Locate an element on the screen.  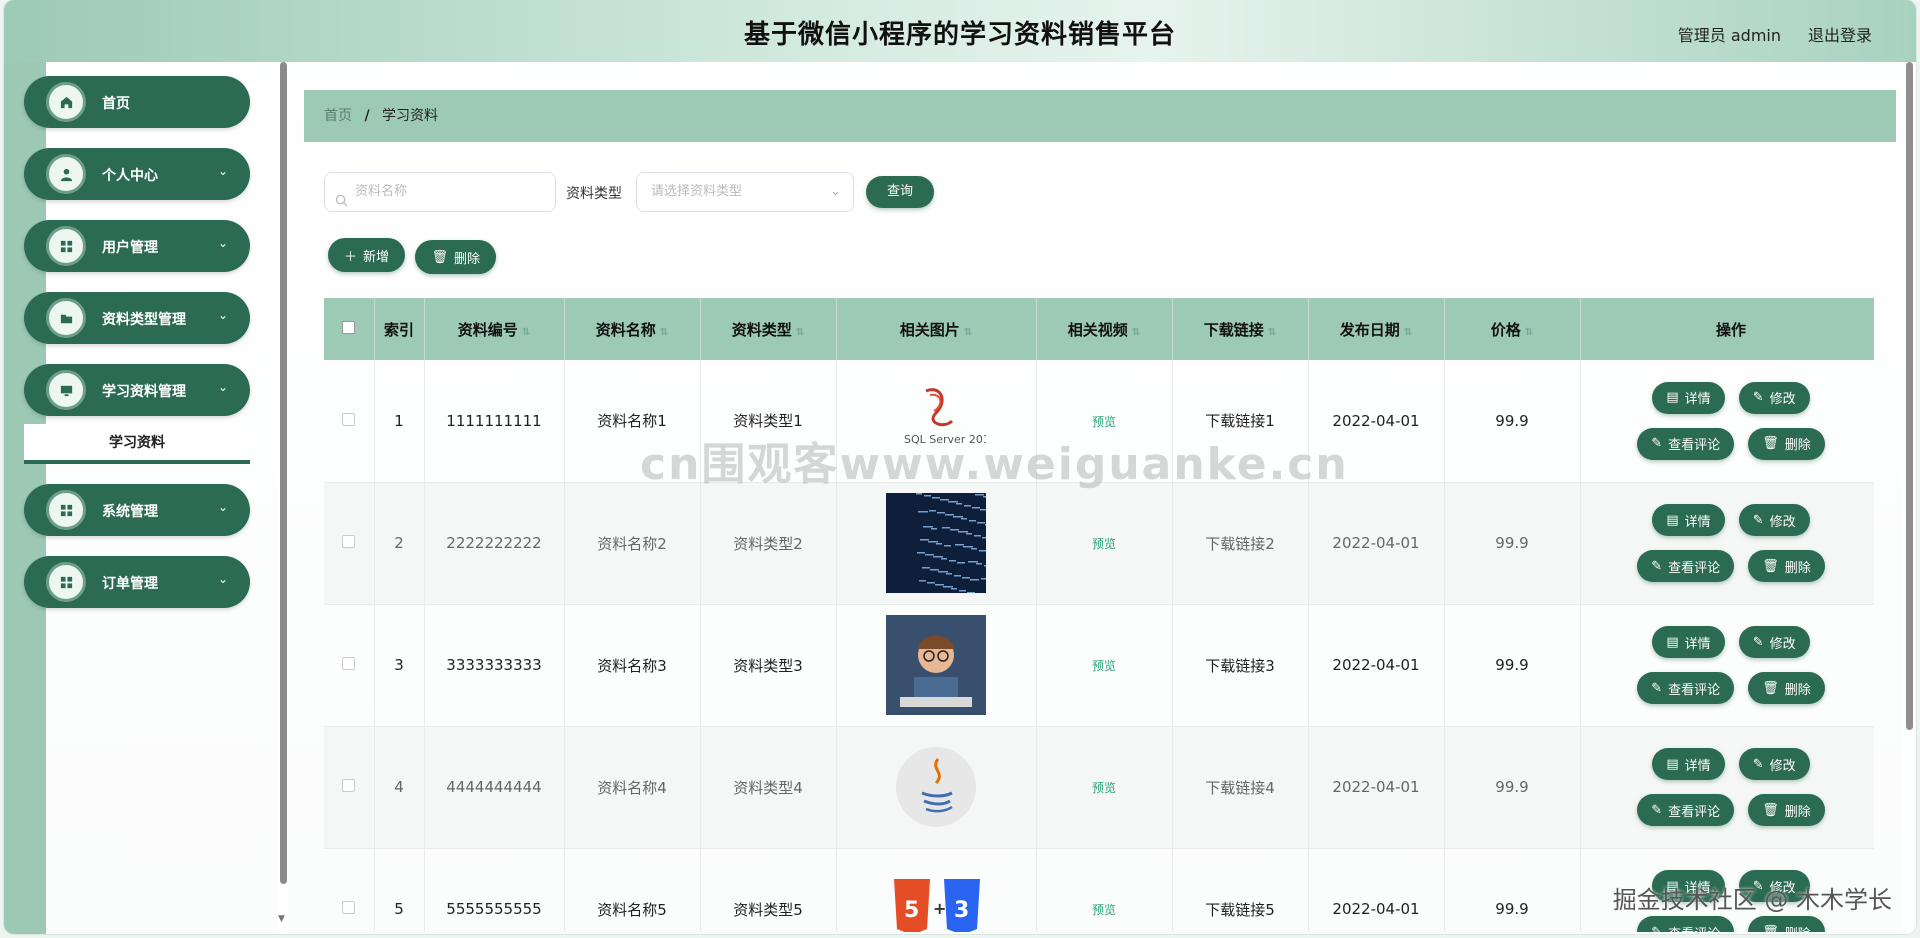
html5-css3-logo: 5 +3 is located at coordinates (936, 895).